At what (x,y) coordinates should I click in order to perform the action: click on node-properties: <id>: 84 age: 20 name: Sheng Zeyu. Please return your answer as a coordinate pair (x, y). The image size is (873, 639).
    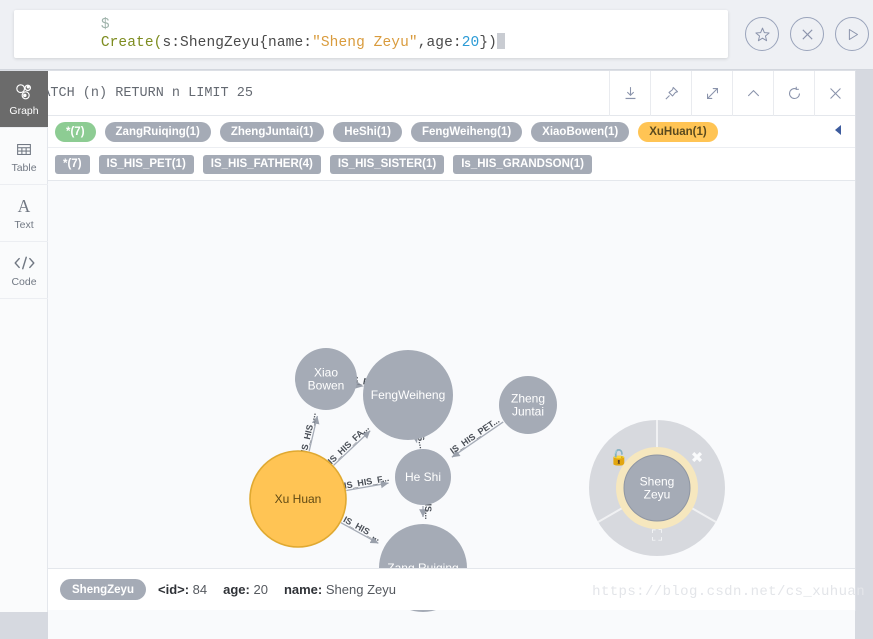
    Looking at the image, I should click on (285, 590).